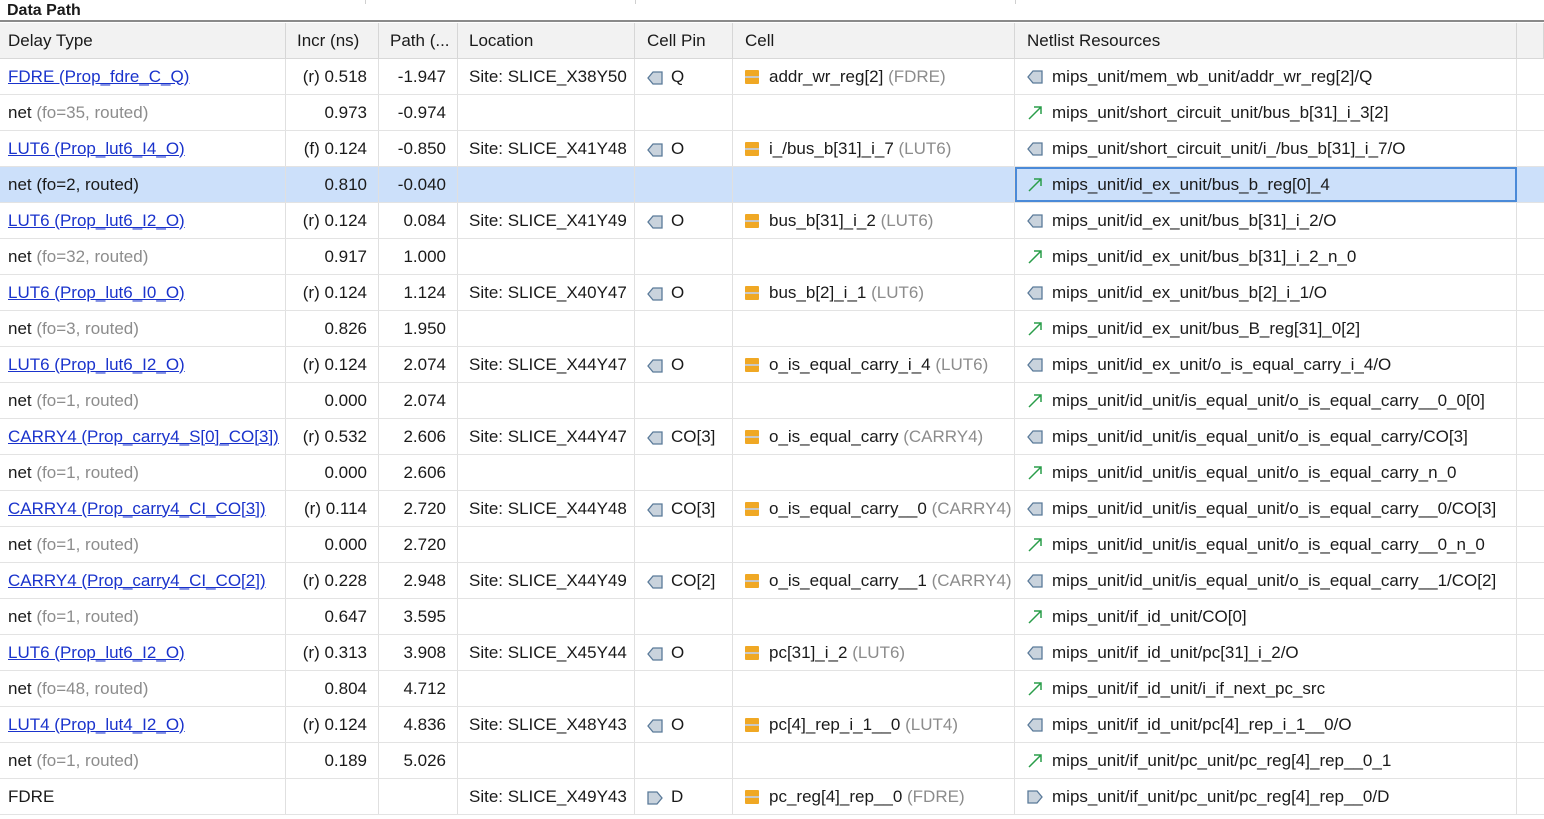 The image size is (1544, 819). What do you see at coordinates (137, 509) in the screenshot?
I see `delay-type-link: CARRY4 (Prop_carry4_CI_CO[3])` at bounding box center [137, 509].